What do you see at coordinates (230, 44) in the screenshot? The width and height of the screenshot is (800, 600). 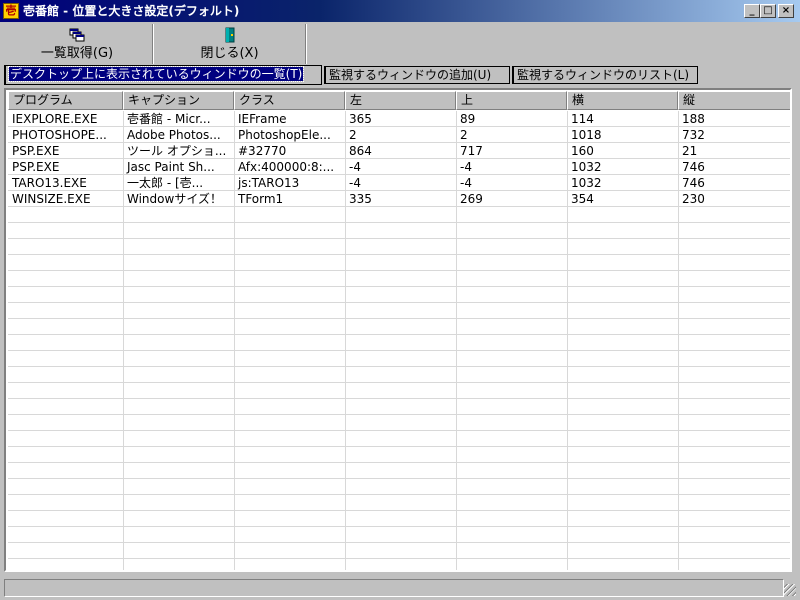 I see `close-app-button: 閉じる(X)` at bounding box center [230, 44].